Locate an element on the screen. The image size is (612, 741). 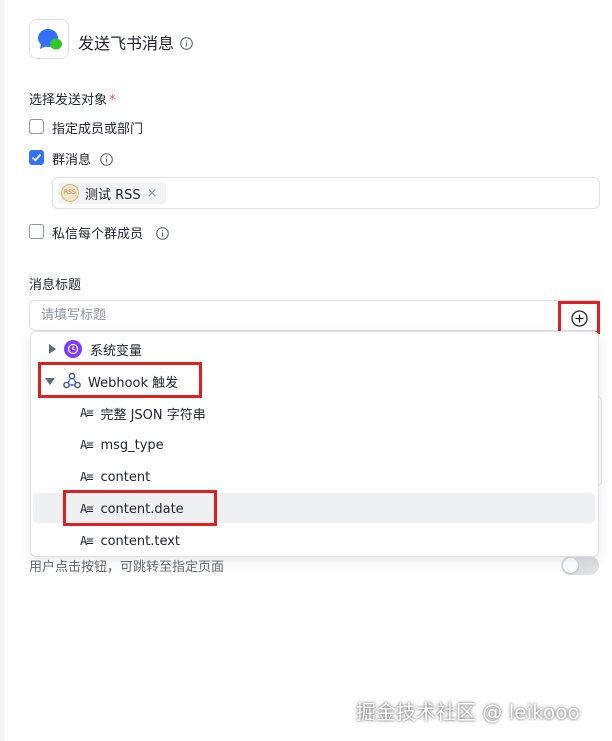
recipients-label: 选择发送对象 * is located at coordinates (72, 100).